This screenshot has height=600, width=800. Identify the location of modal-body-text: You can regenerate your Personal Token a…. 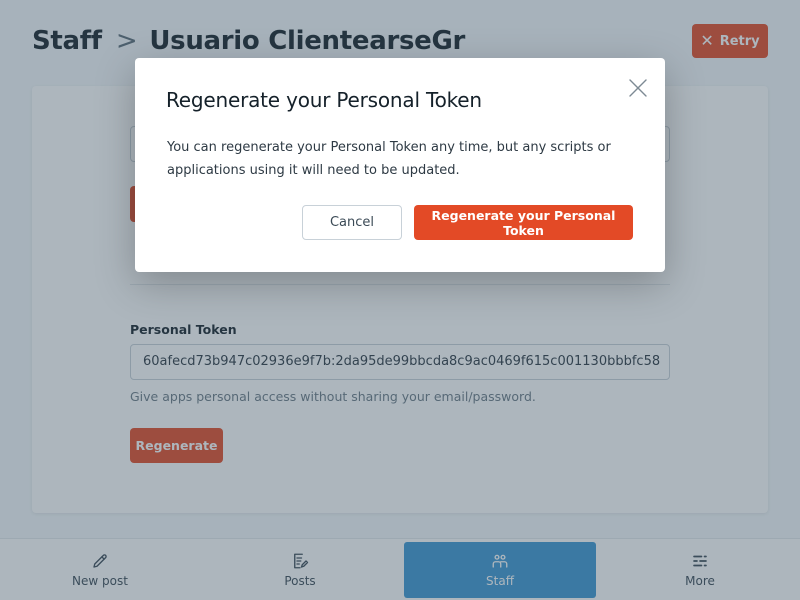
(389, 159).